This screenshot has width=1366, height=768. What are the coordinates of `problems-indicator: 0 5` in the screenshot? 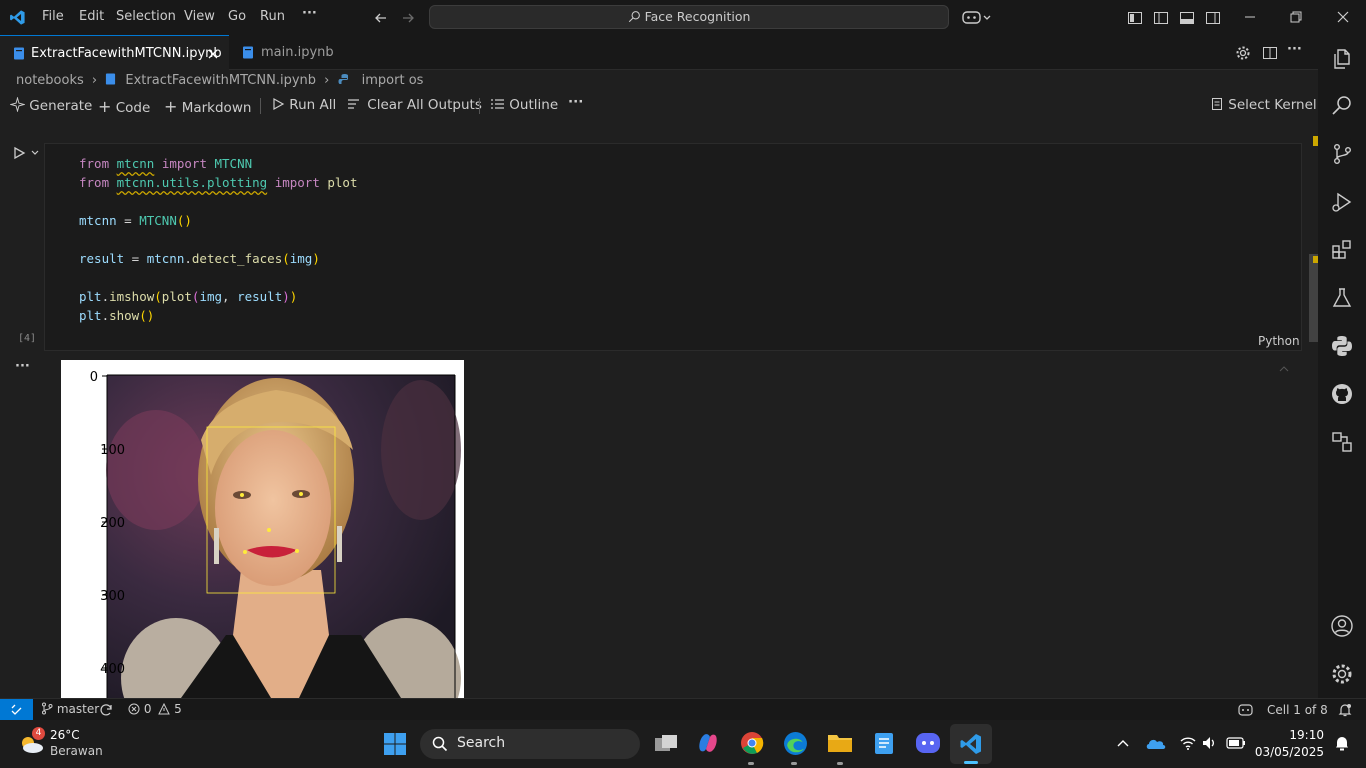 It's located at (155, 709).